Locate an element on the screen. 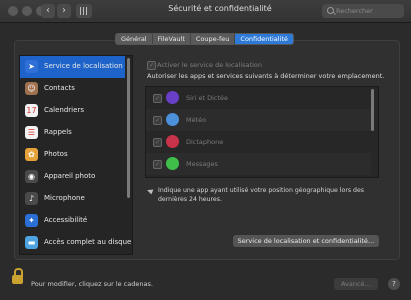 The image size is (411, 300). sidebar-item: ➤ Service de localisation is located at coordinates (72, 67).